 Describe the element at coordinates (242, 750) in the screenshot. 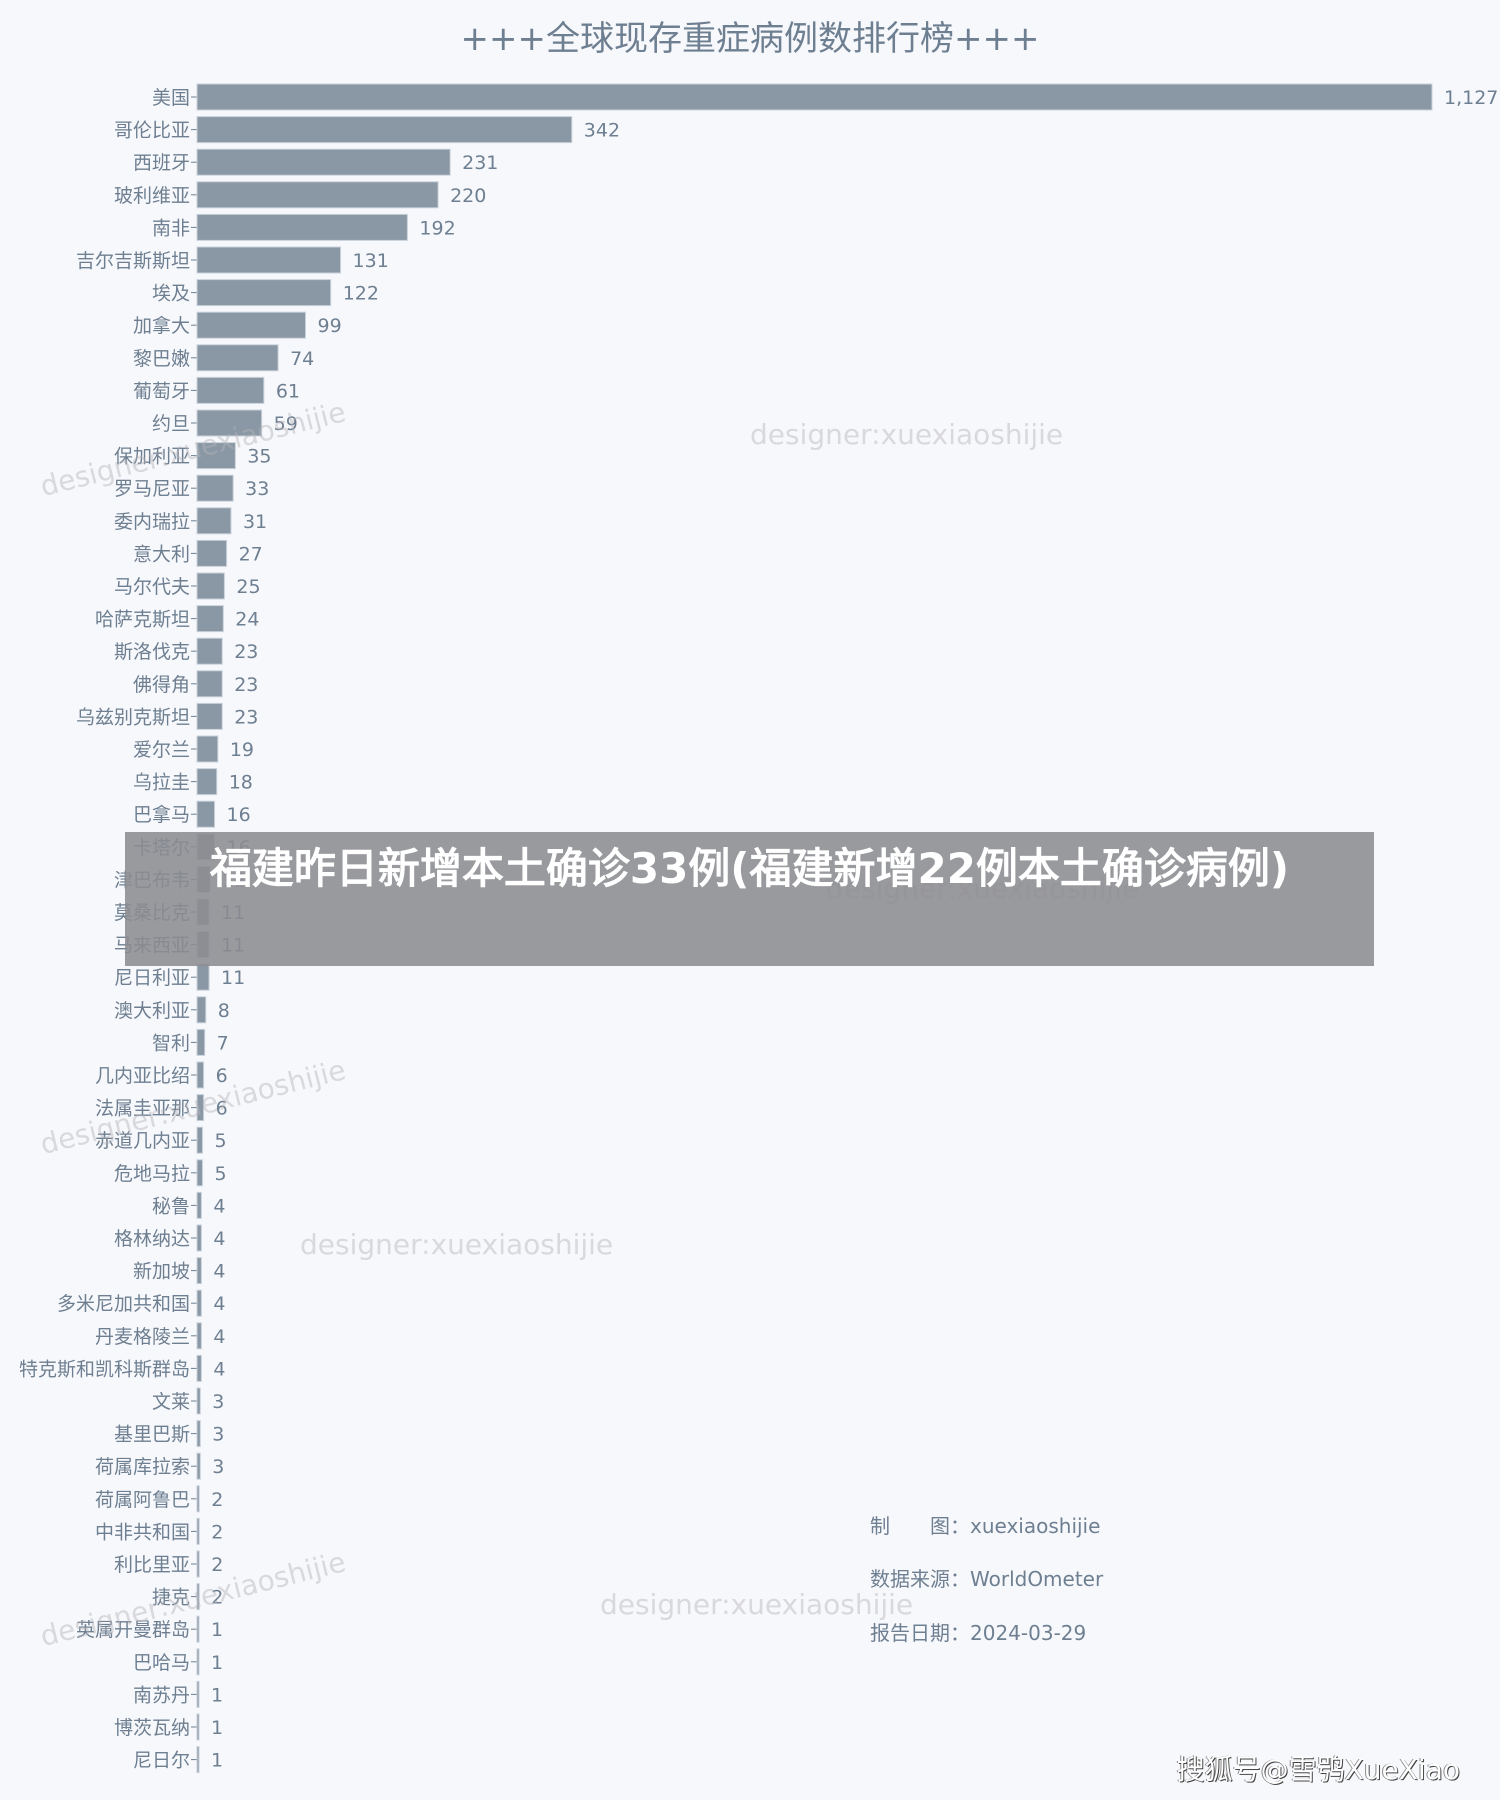

I see `value-label: 19` at that location.